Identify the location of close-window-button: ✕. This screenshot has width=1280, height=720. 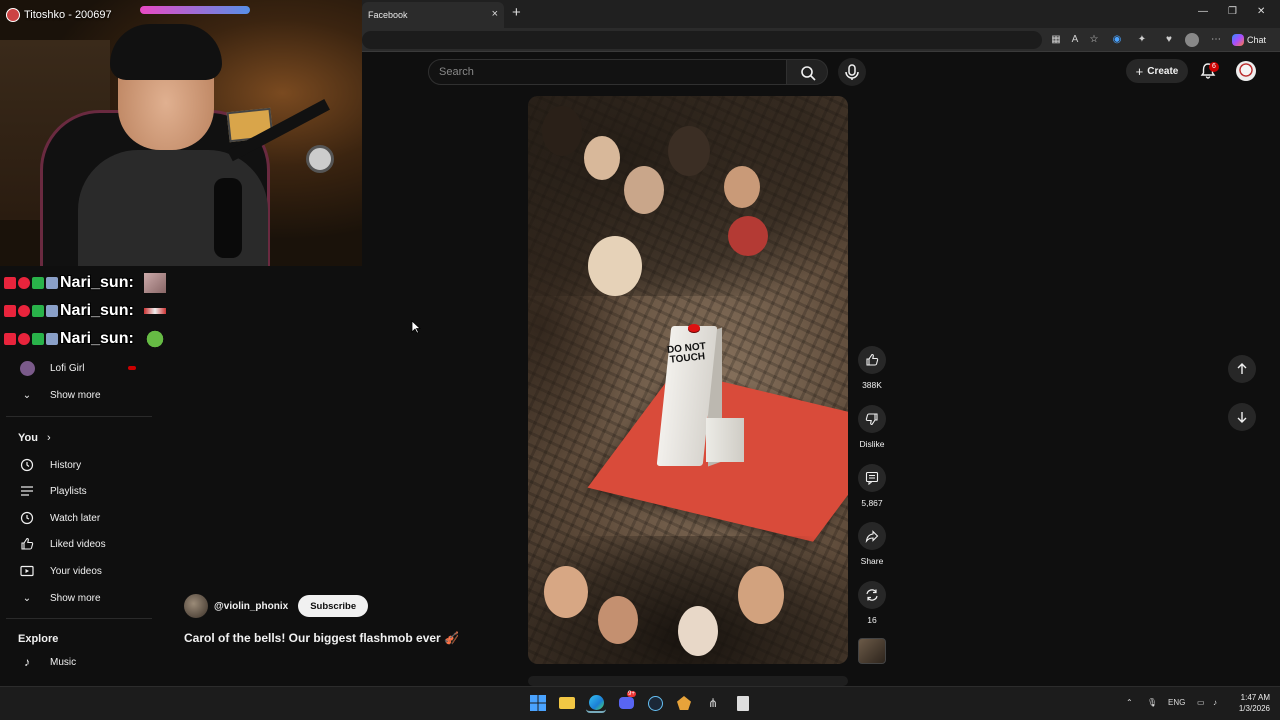
(1261, 11).